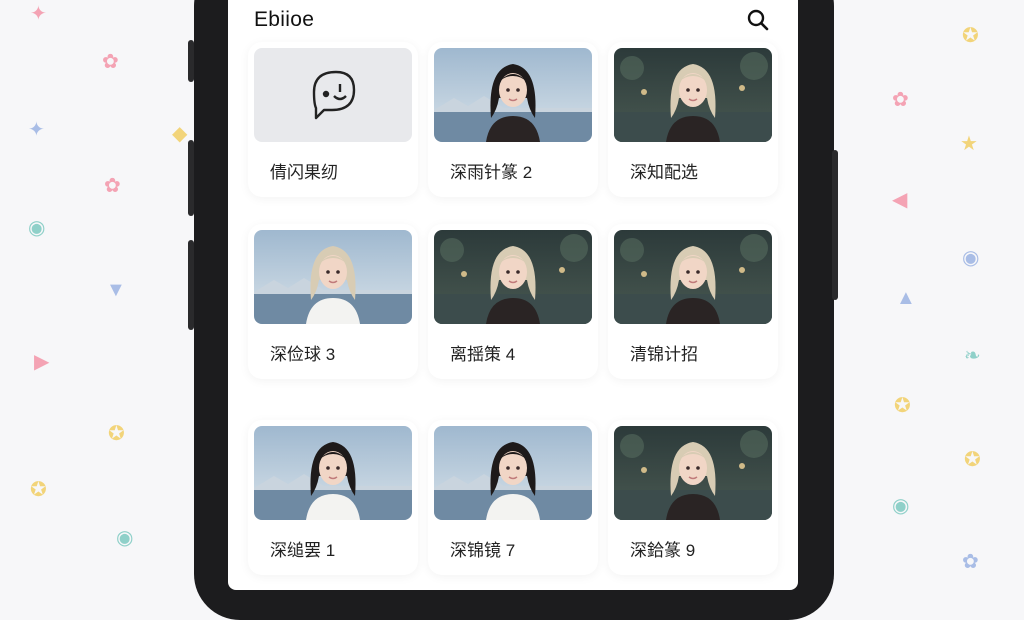 This screenshot has height=620, width=1024. What do you see at coordinates (116, 290) in the screenshot?
I see `heart-icon: ▼` at bounding box center [116, 290].